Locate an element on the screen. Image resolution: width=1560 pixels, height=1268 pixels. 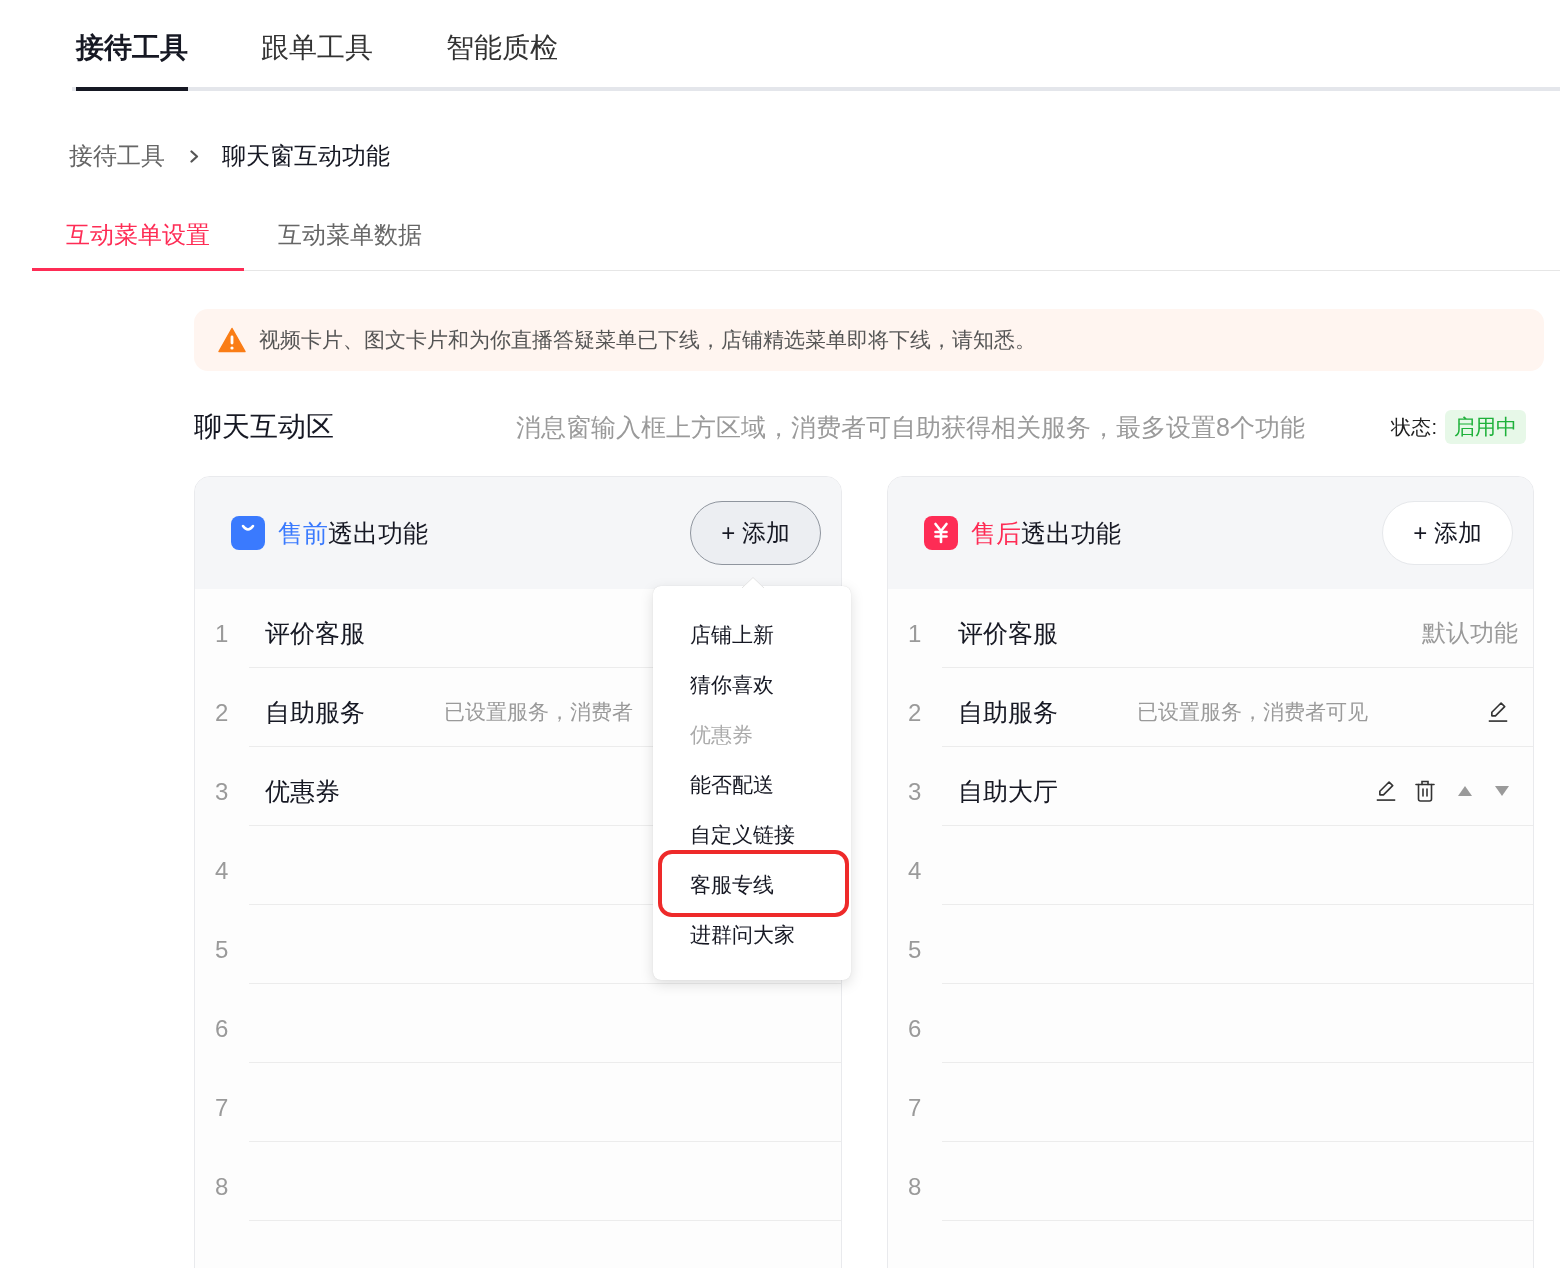
status-label: 状态: is located at coordinates (1414, 427).